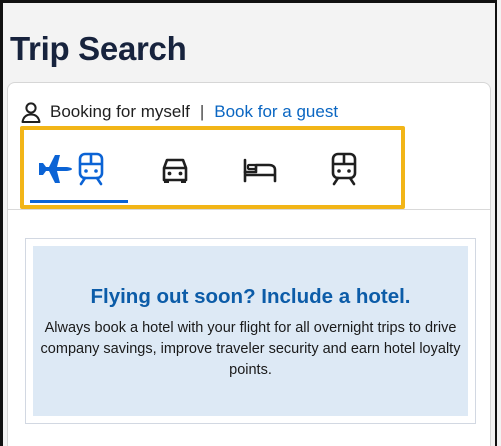  What do you see at coordinates (276, 112) in the screenshot?
I see `book-for-guest-link: Book for a guest` at bounding box center [276, 112].